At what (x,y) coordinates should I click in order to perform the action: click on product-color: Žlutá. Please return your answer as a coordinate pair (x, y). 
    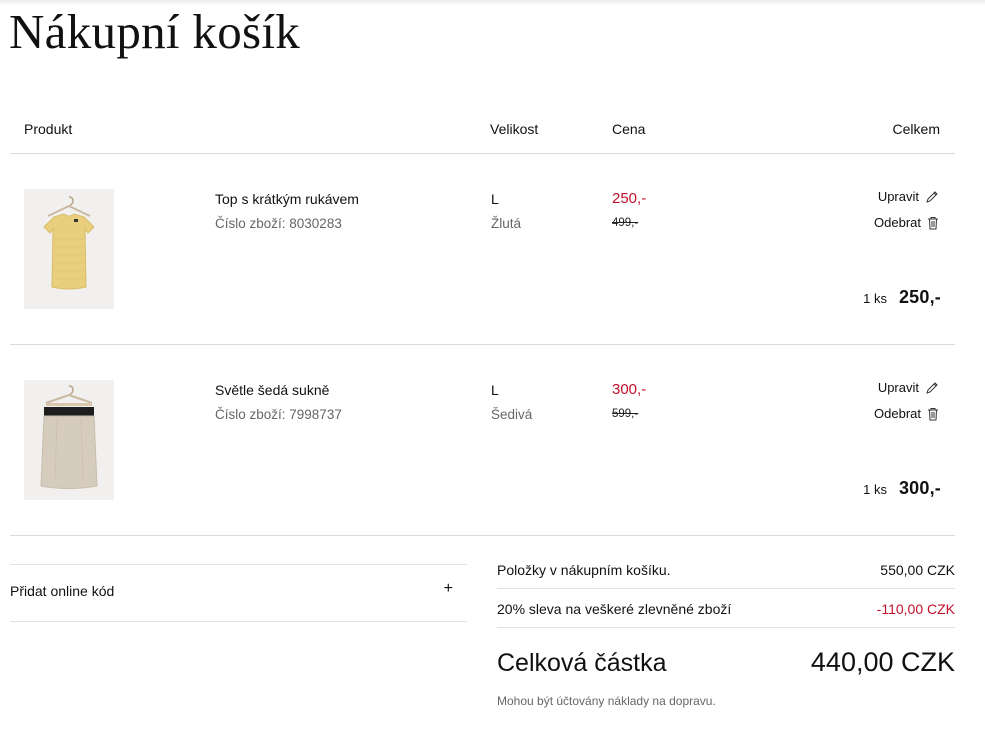
    Looking at the image, I should click on (506, 223).